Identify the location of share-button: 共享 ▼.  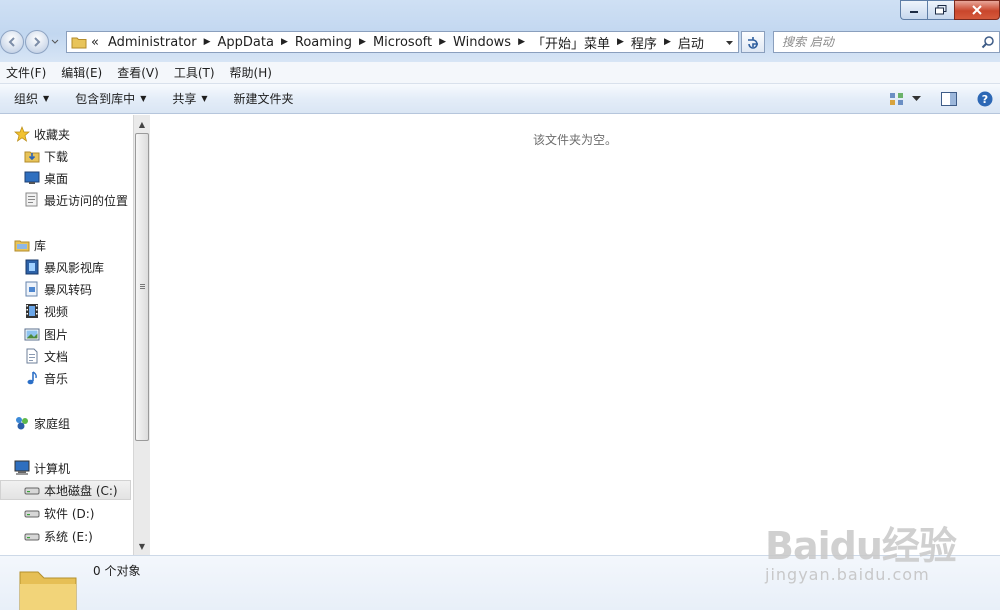
(189, 98).